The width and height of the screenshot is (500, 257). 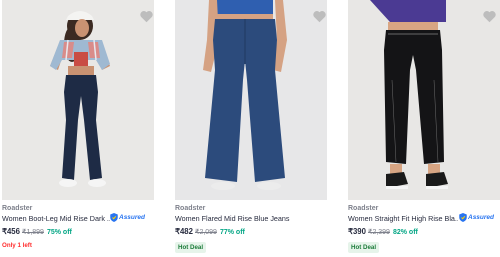 What do you see at coordinates (251, 218) in the screenshot?
I see `product-title: Women Flared Mid Rise Blue Jeans` at bounding box center [251, 218].